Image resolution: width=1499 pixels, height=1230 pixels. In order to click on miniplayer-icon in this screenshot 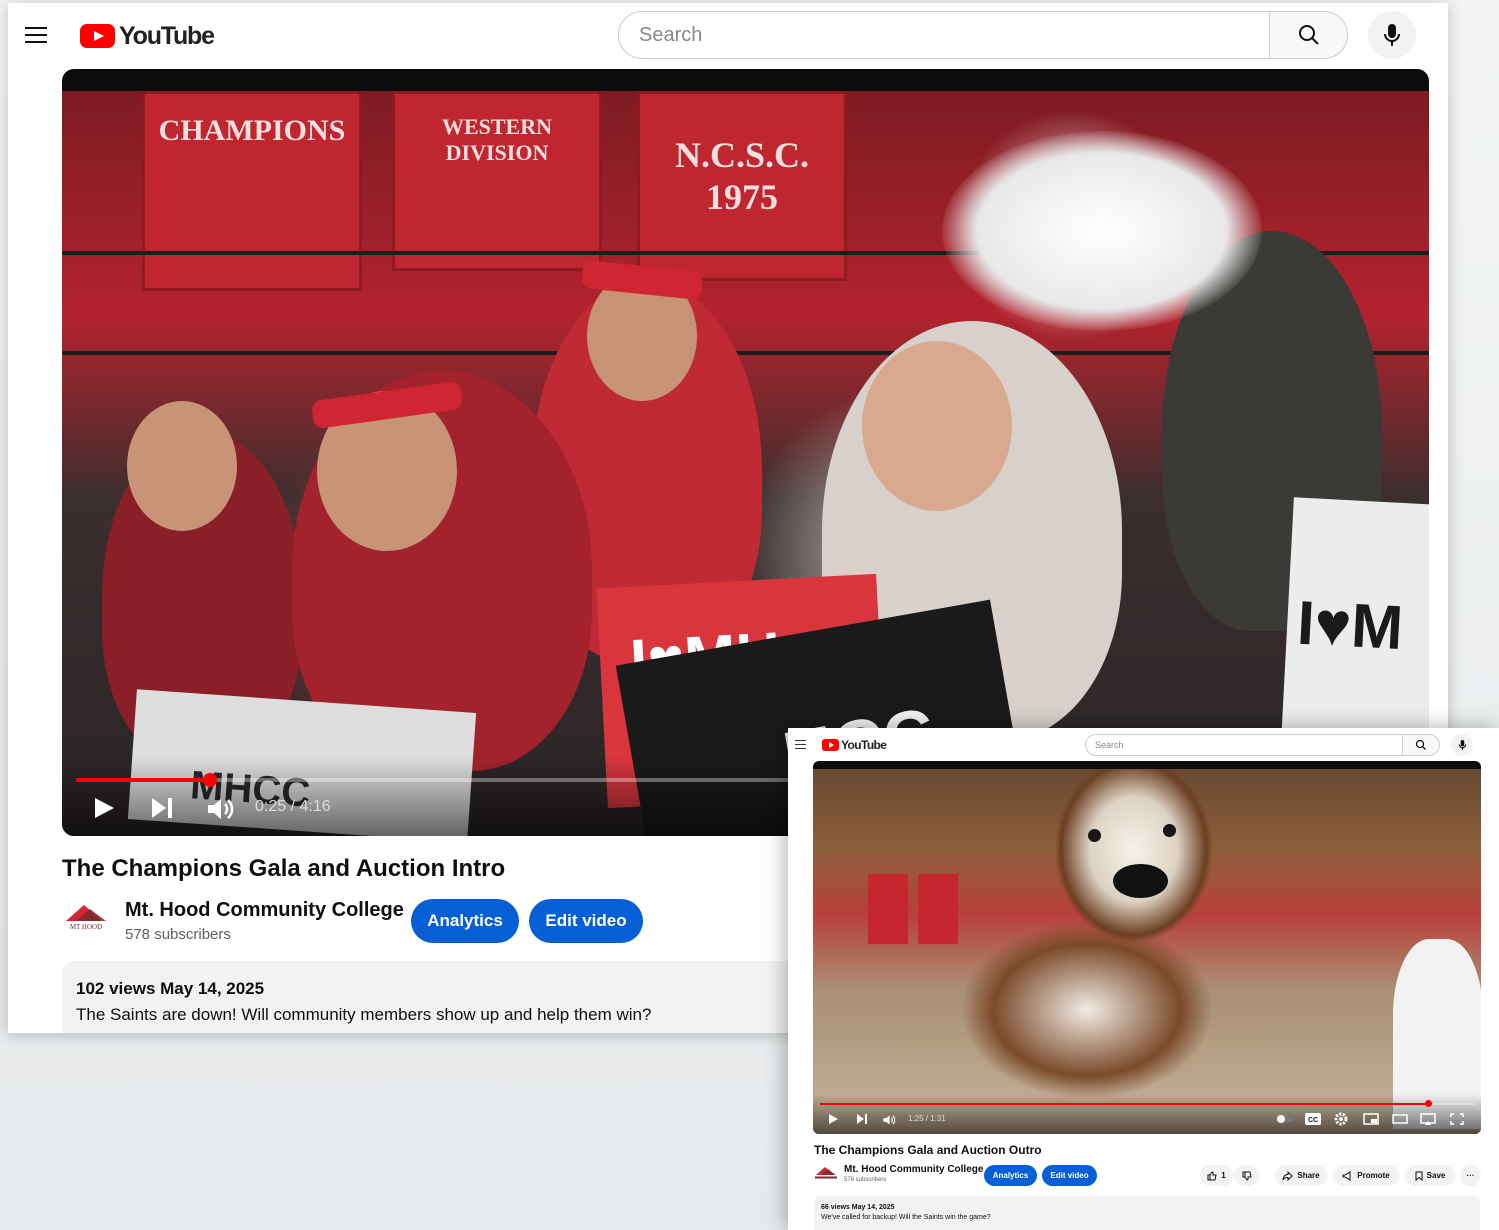, I will do `click(1371, 1118)`.